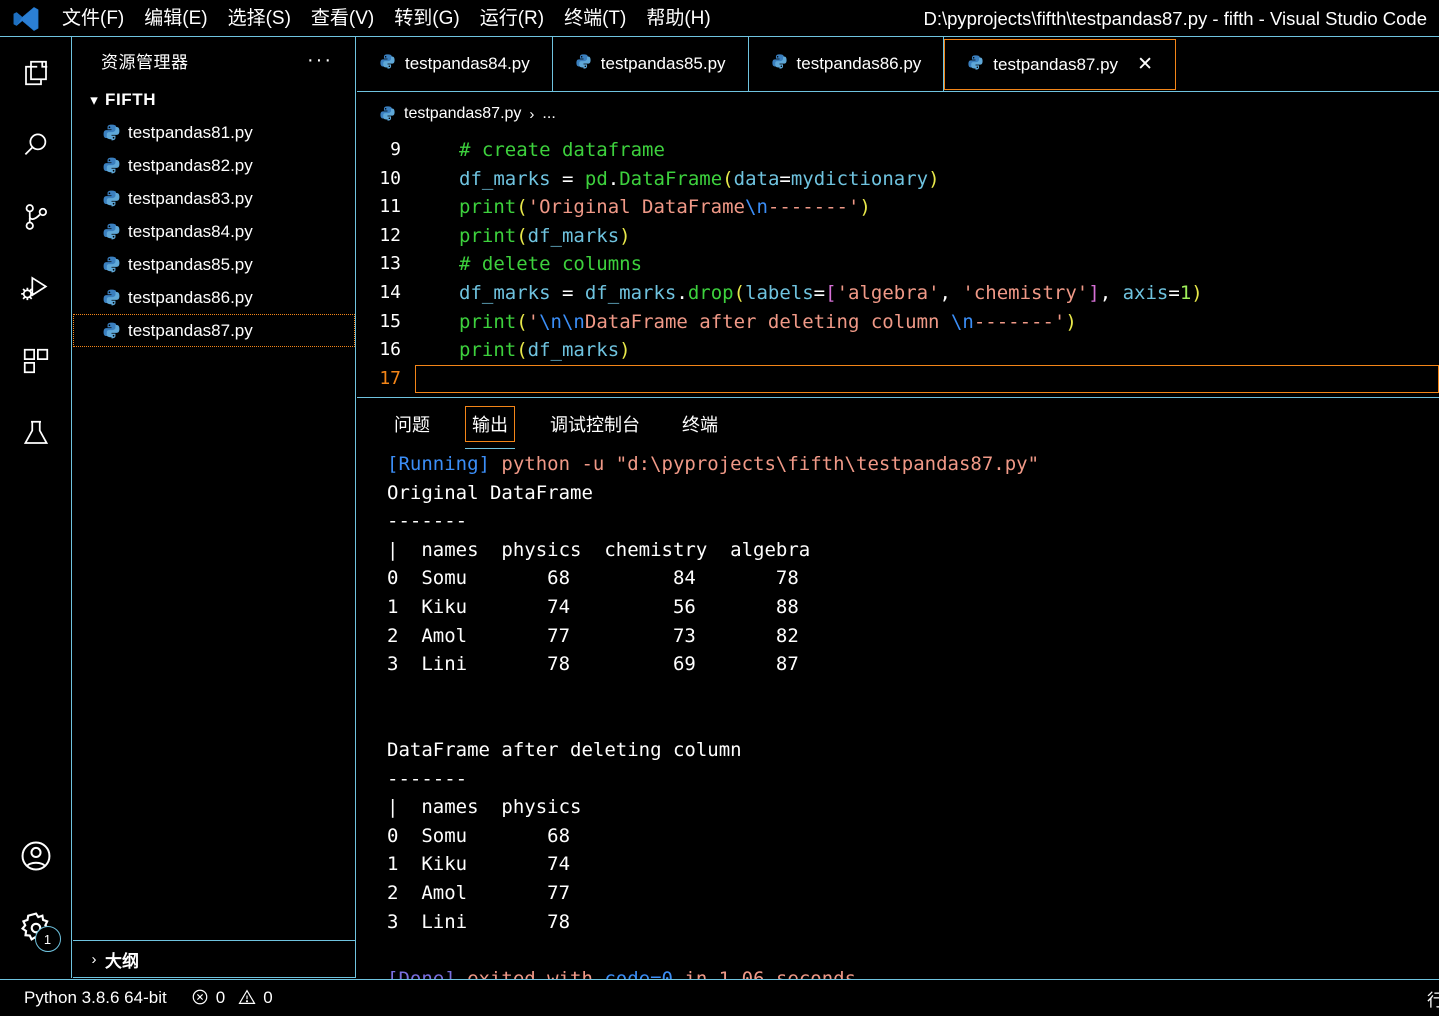 This screenshot has height=1016, width=1439. What do you see at coordinates (36, 289) in the screenshot?
I see `run-debug-icon` at bounding box center [36, 289].